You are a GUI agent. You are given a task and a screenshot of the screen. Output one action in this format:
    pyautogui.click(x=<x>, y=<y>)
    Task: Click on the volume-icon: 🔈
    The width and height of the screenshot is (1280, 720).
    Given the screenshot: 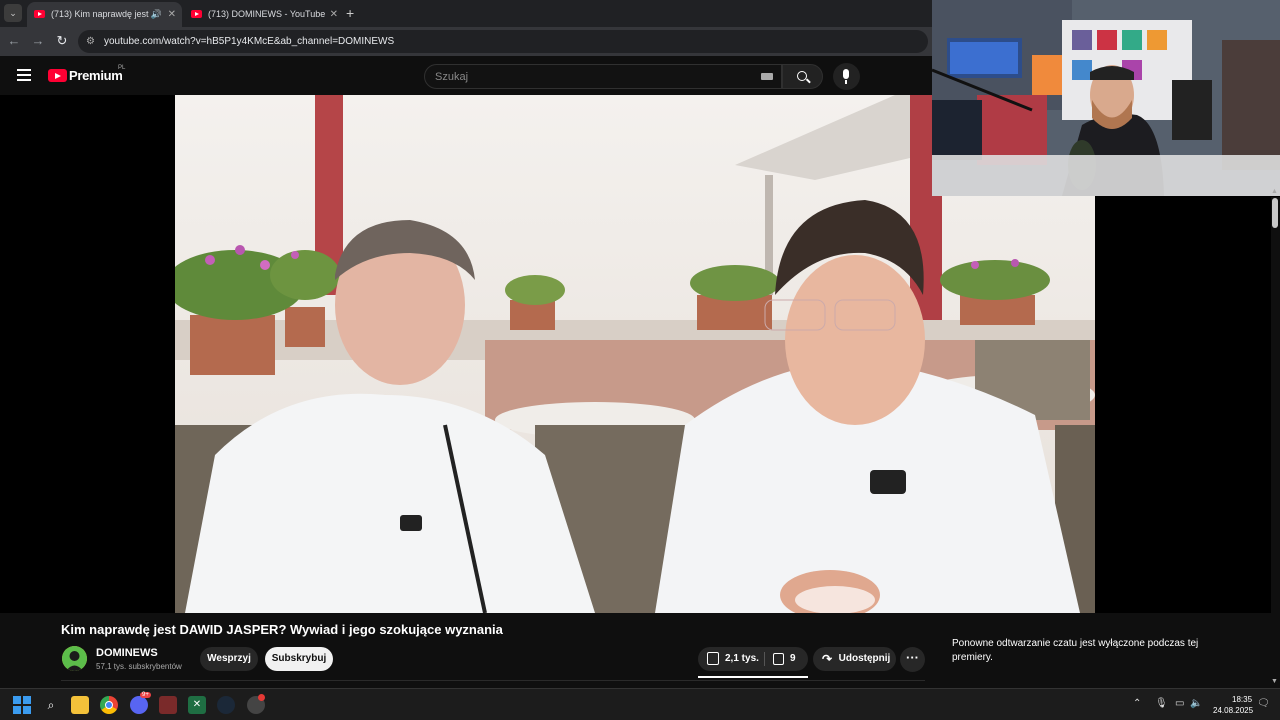 What is the action you would take?
    pyautogui.click(x=1196, y=703)
    